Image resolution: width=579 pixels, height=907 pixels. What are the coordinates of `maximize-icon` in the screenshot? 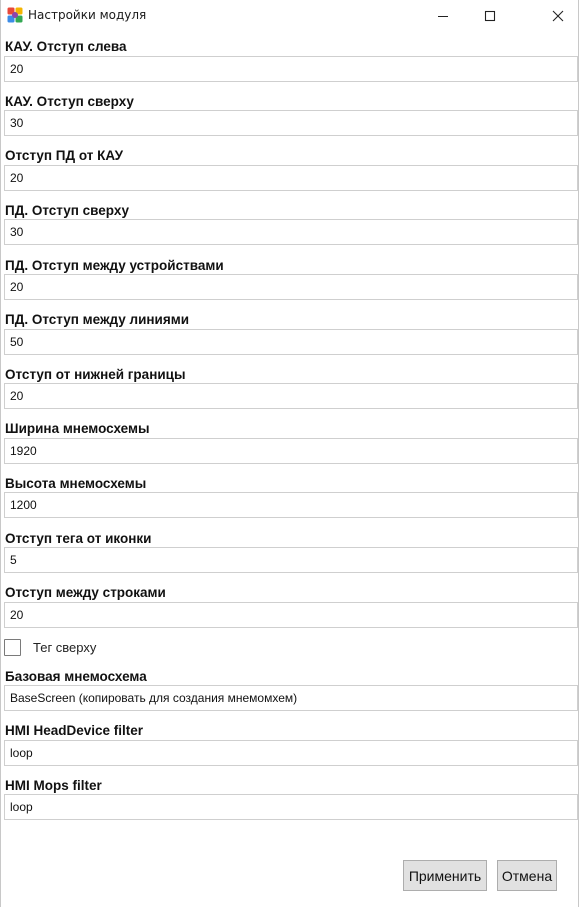 It's located at (490, 15).